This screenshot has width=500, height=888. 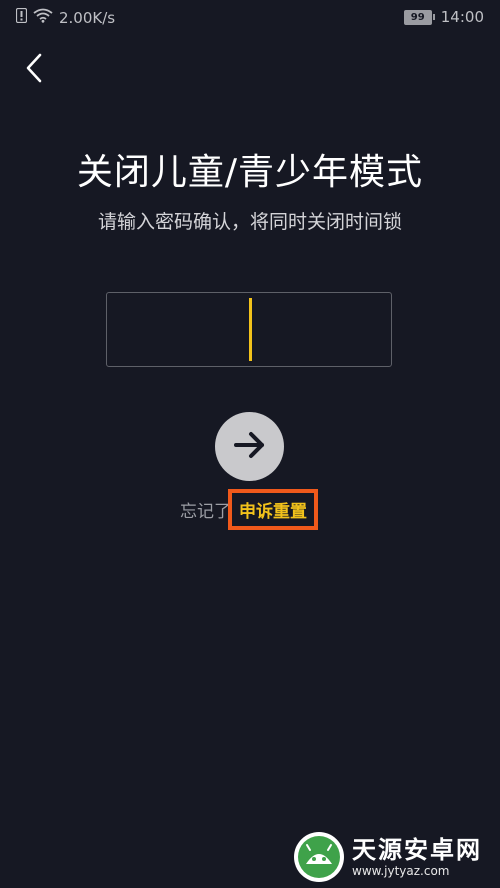 I want to click on arrow-right-icon, so click(x=250, y=447).